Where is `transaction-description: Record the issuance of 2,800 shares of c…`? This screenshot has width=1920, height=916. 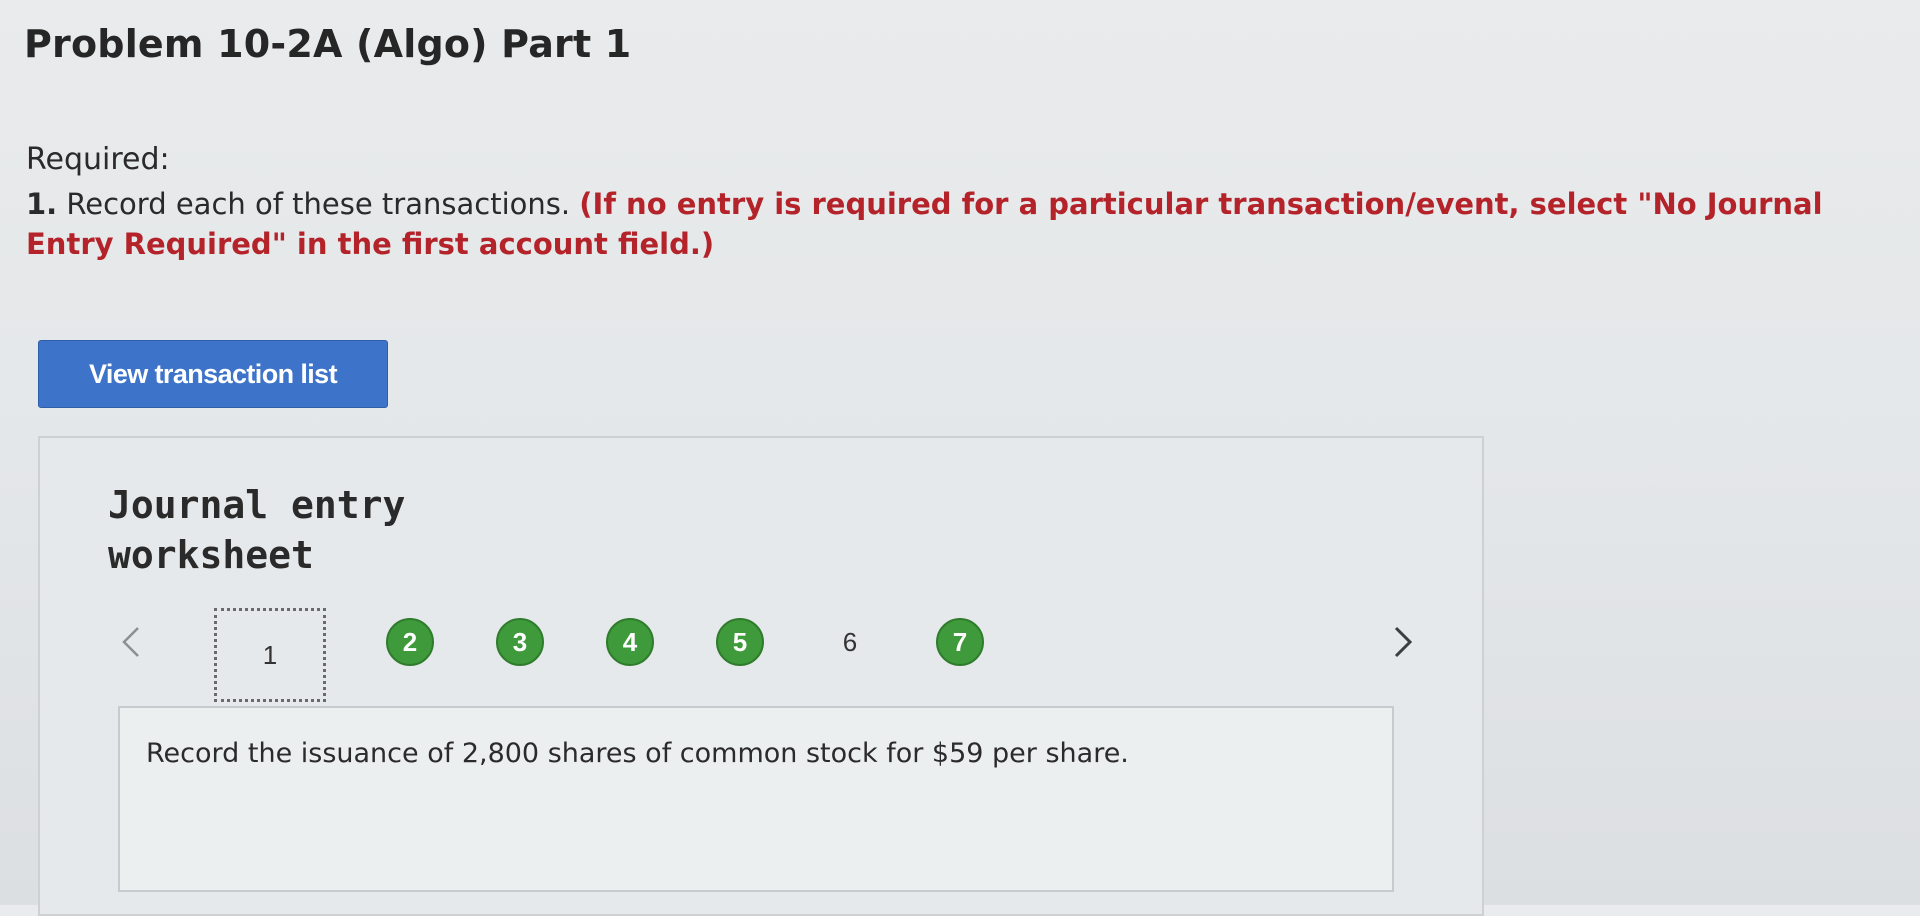
transaction-description: Record the issuance of 2,800 shares of c… is located at coordinates (637, 753).